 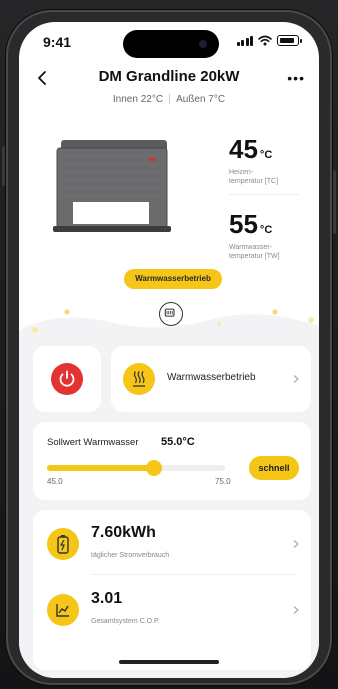 I want to click on cop-row: 3.01 Gesamtsystem C.O.P., so click(x=172, y=610).